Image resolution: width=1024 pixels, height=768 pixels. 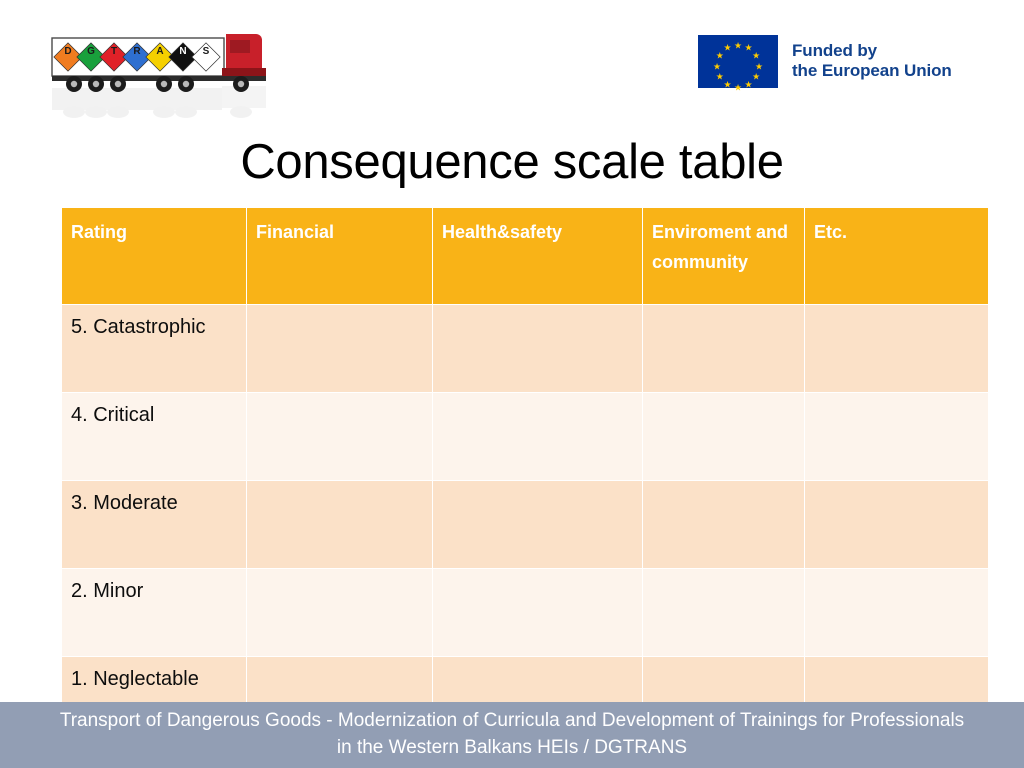 What do you see at coordinates (512, 162) in the screenshot?
I see `page-title: Consequence scale table` at bounding box center [512, 162].